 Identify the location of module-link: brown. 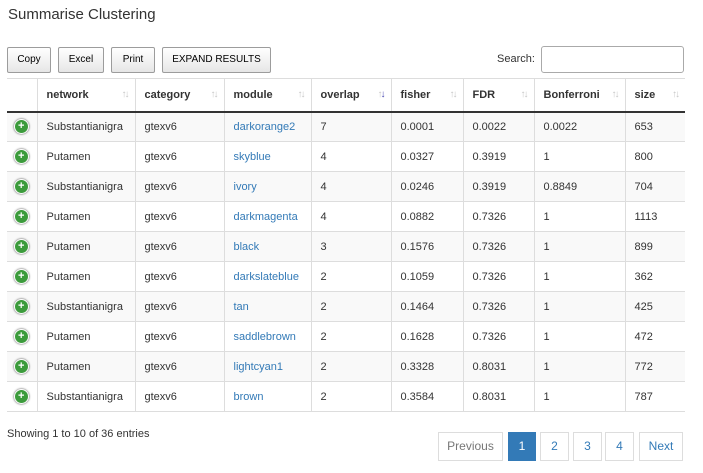
(249, 397).